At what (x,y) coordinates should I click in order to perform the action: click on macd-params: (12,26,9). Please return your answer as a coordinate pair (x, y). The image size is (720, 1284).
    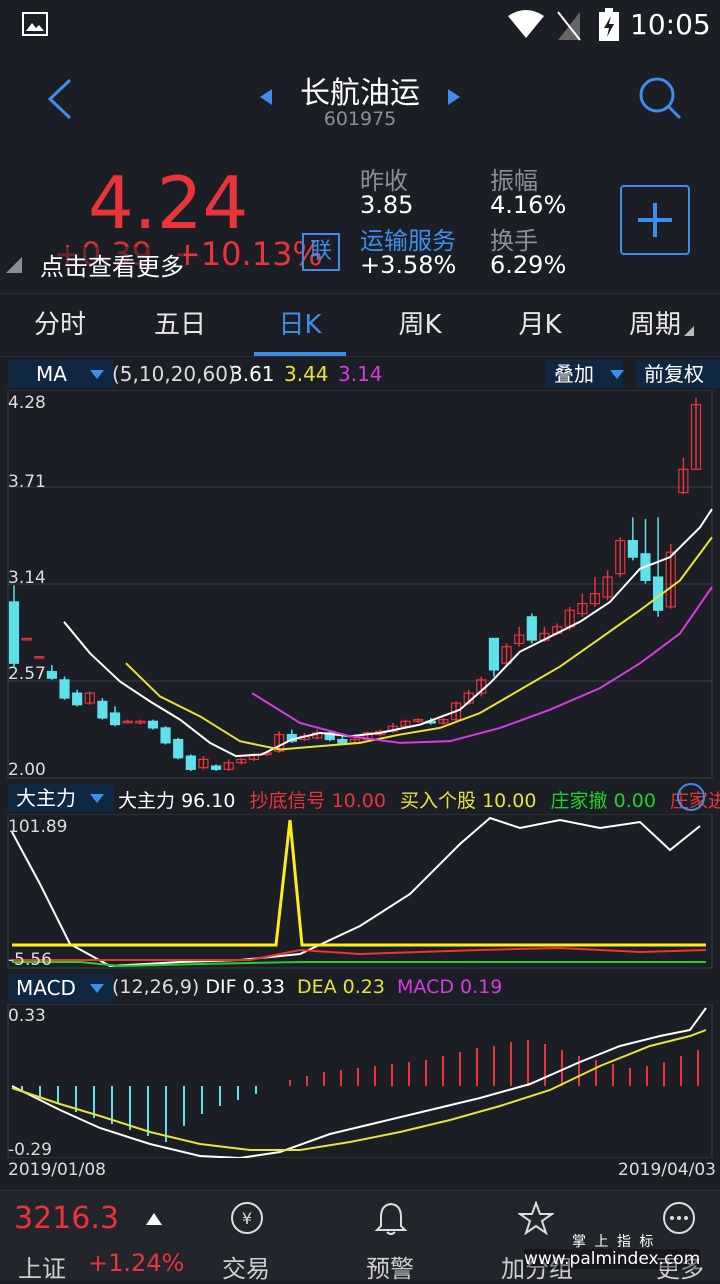
    Looking at the image, I should click on (156, 987).